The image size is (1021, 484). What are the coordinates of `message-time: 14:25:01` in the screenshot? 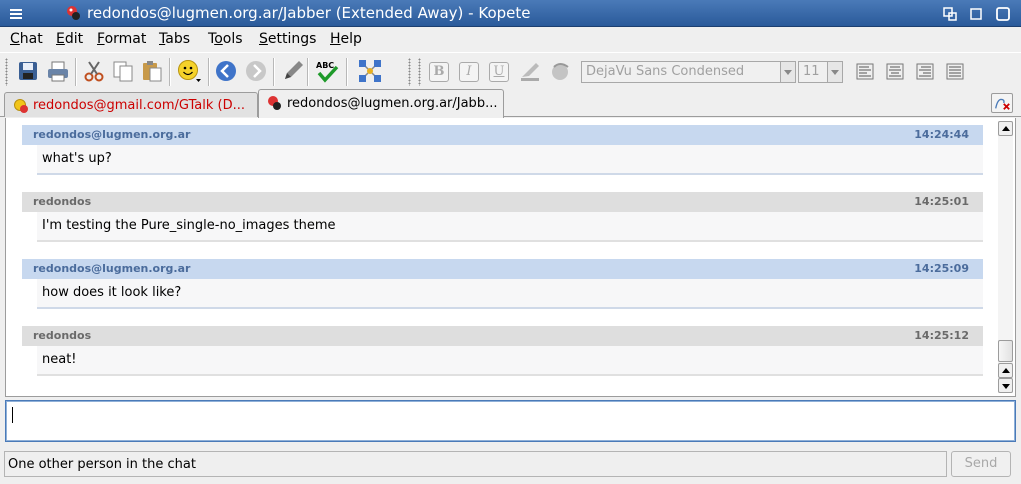 It's located at (941, 201).